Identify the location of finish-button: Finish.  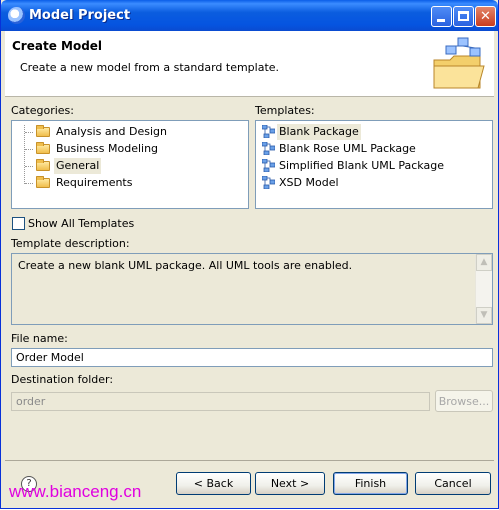
(370, 483).